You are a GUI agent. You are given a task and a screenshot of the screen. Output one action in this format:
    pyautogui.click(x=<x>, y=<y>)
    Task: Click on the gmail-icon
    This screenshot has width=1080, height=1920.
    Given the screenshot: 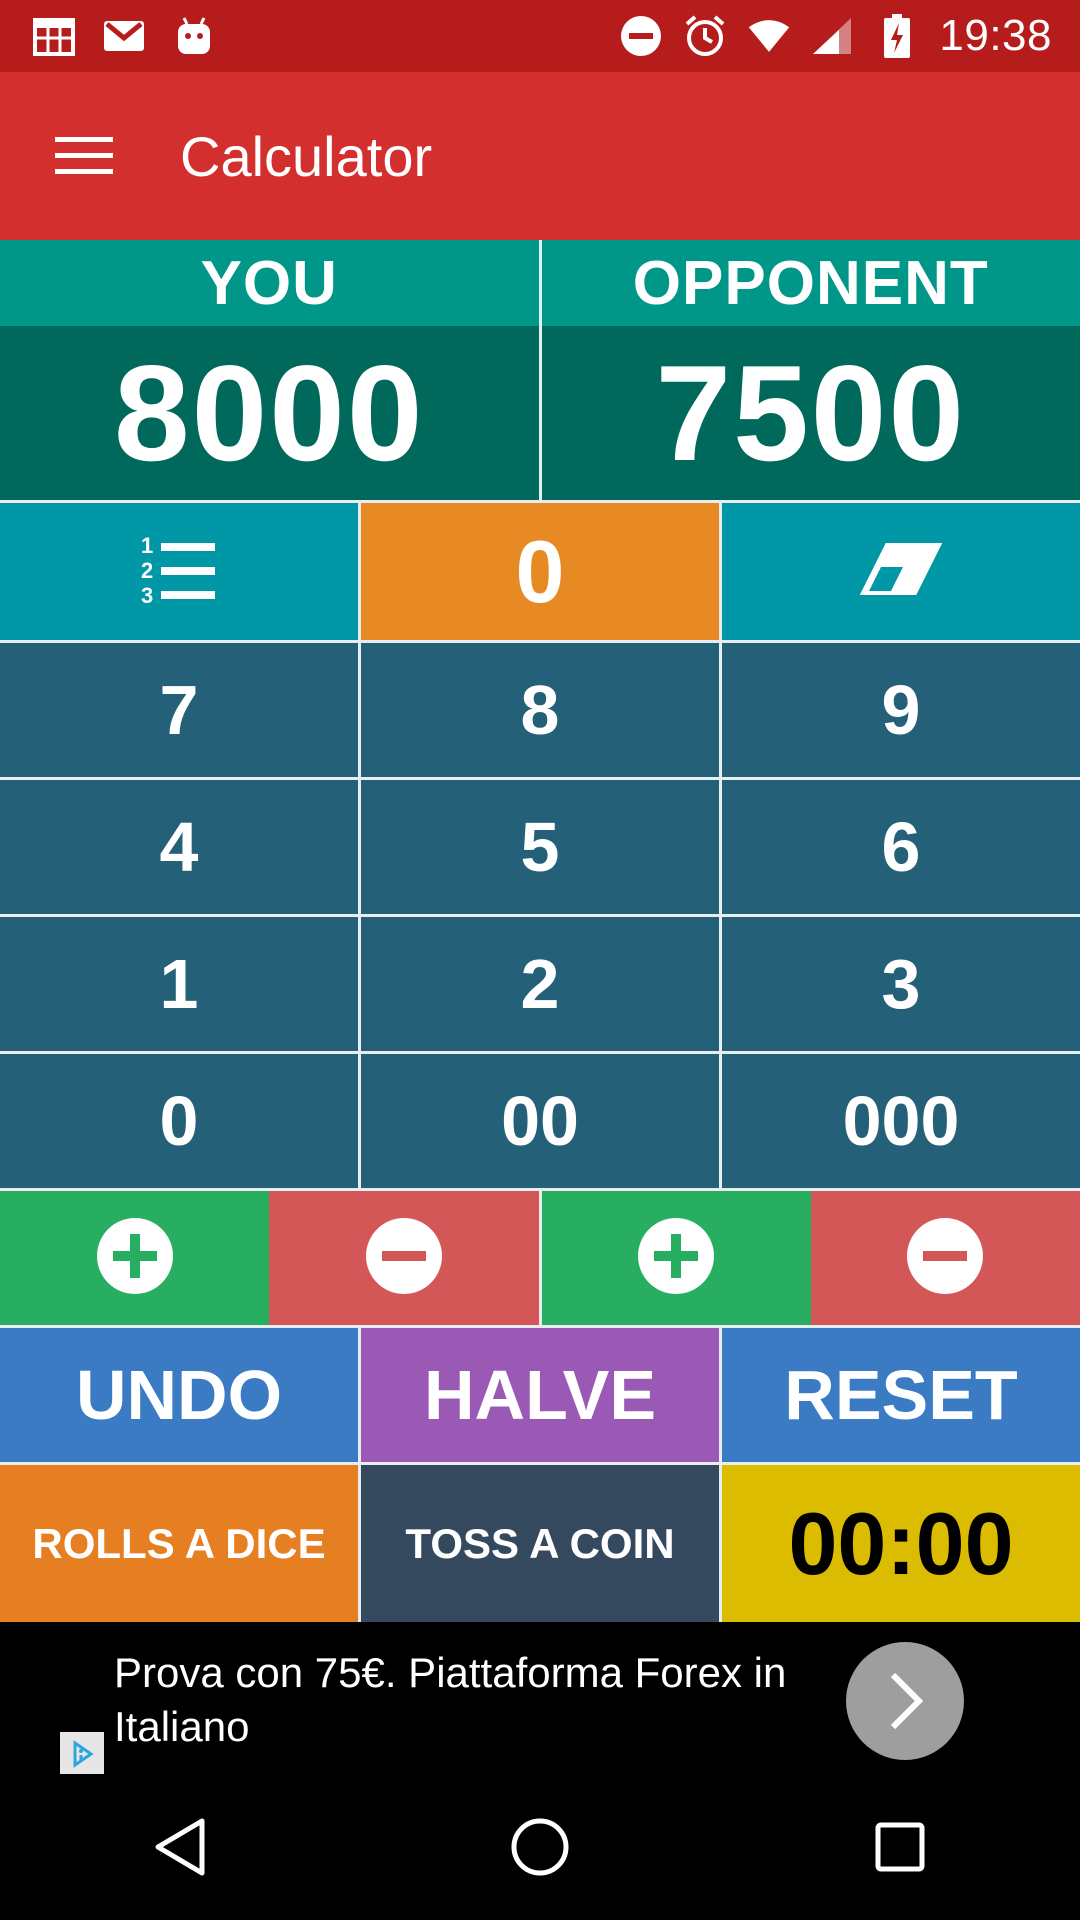 What is the action you would take?
    pyautogui.click(x=124, y=36)
    